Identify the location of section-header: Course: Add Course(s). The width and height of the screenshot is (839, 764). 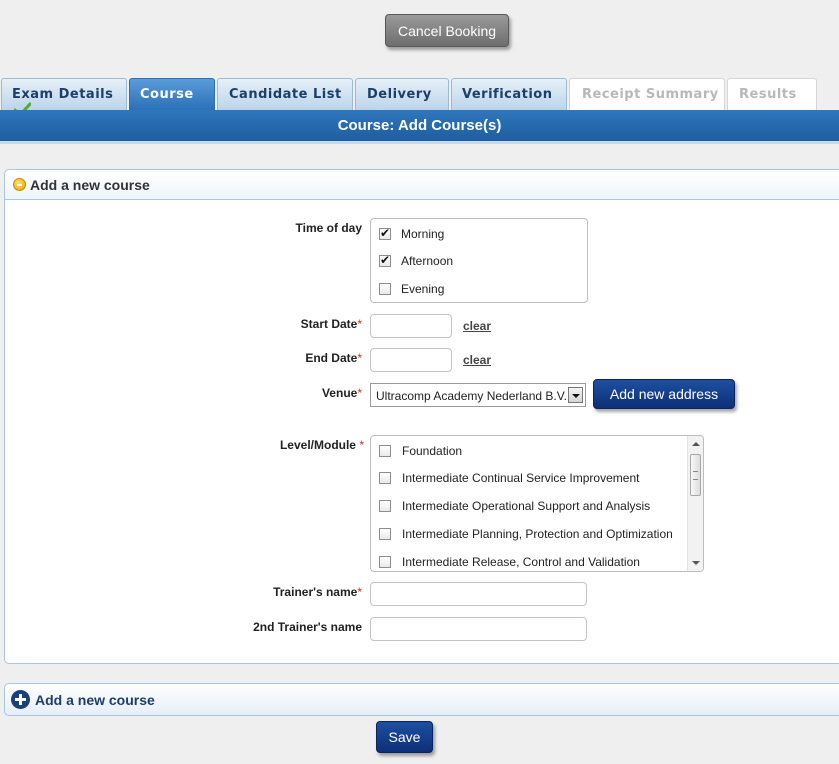
(419, 127).